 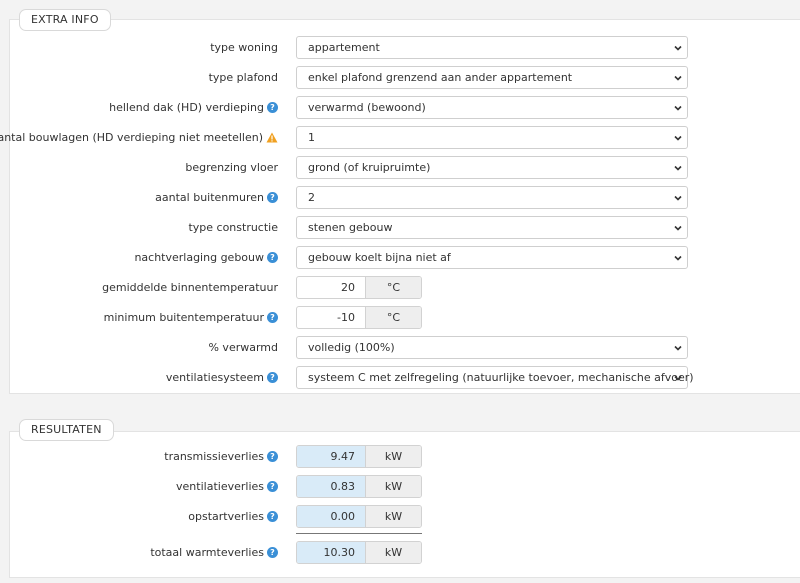 I want to click on label-ventilatiesysteem: ventilatiesysteem?, so click(x=222, y=377).